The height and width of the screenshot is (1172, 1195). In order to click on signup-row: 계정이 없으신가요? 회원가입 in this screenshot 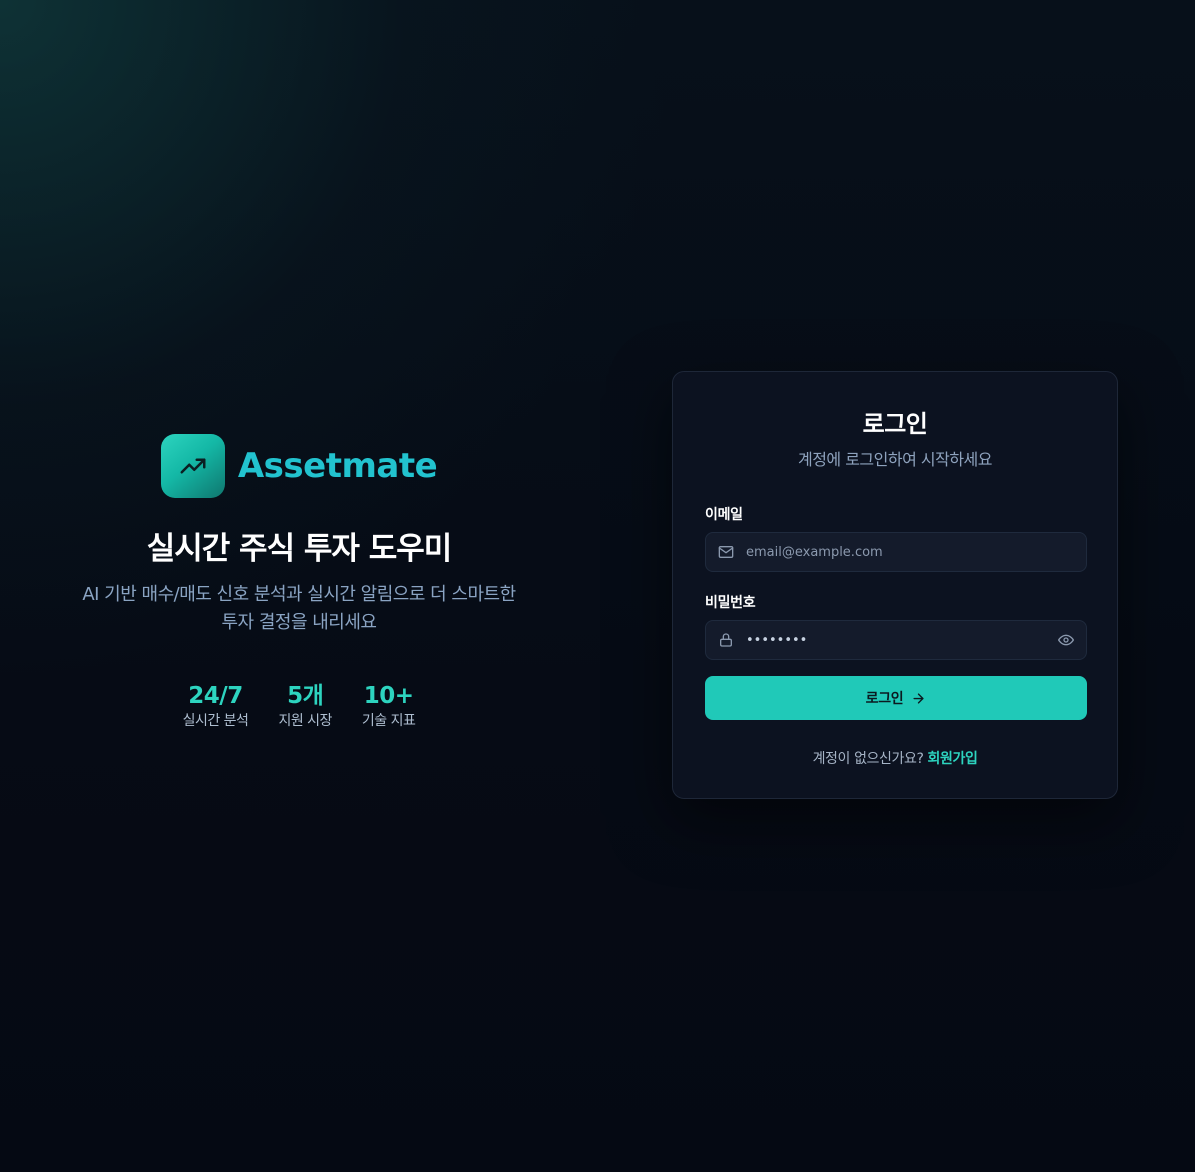, I will do `click(895, 758)`.